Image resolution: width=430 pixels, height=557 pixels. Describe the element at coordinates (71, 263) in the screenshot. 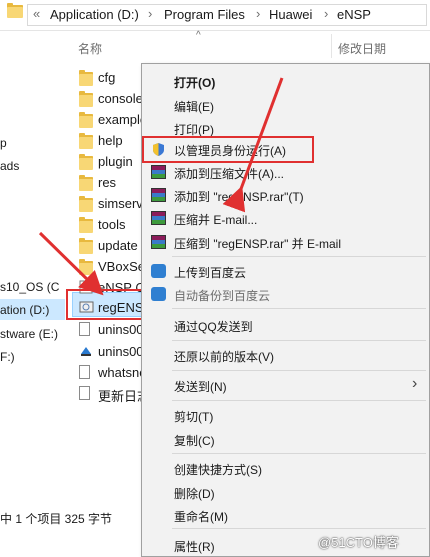

I see `annotation-arrow-regensp` at that location.